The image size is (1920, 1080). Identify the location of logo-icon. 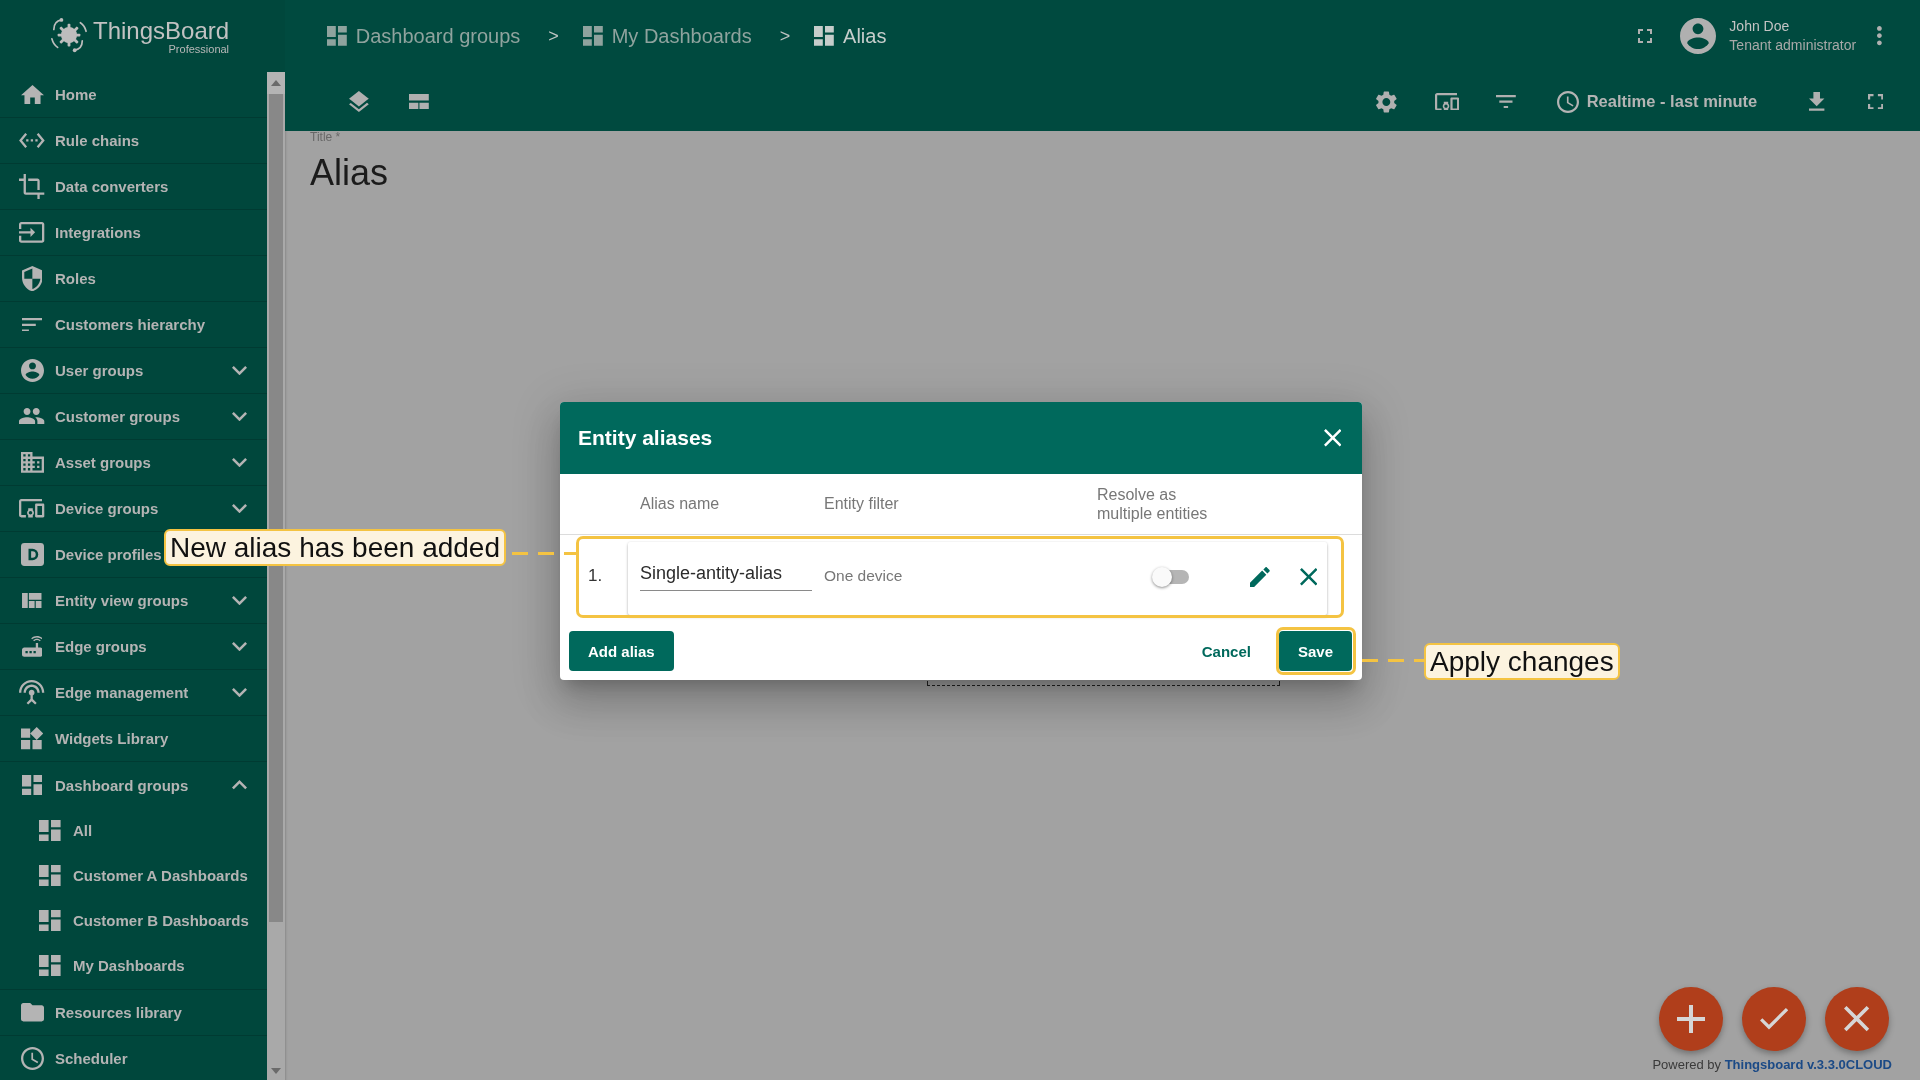
(69, 36).